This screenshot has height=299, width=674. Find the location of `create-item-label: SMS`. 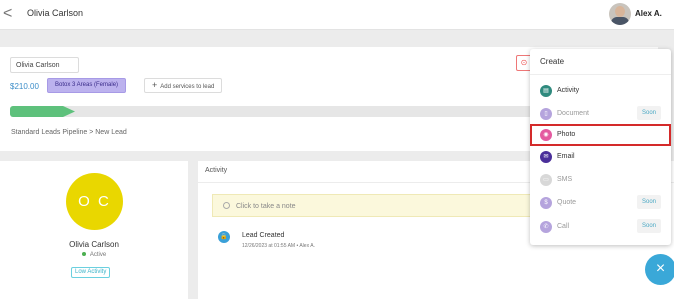

create-item-label: SMS is located at coordinates (565, 179).